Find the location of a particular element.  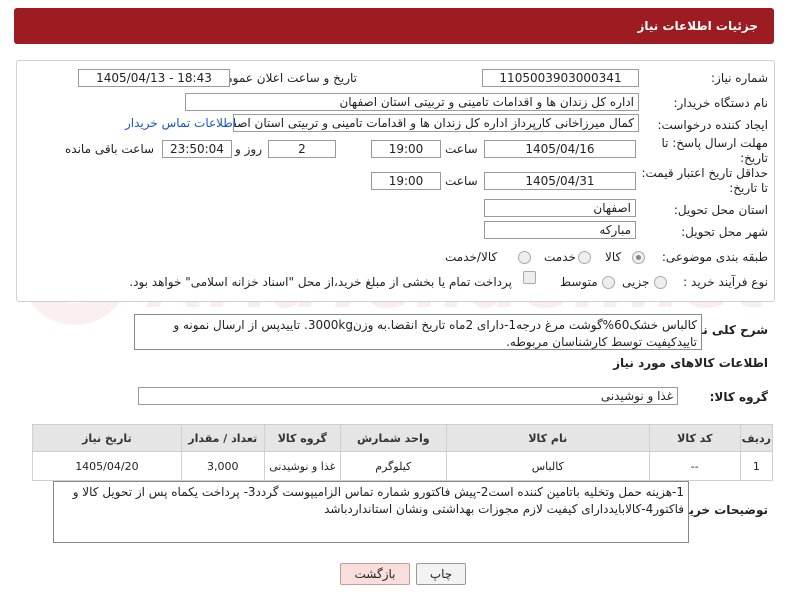

contact-info-link: اطلاعات تماس خریدار is located at coordinates (180, 123).